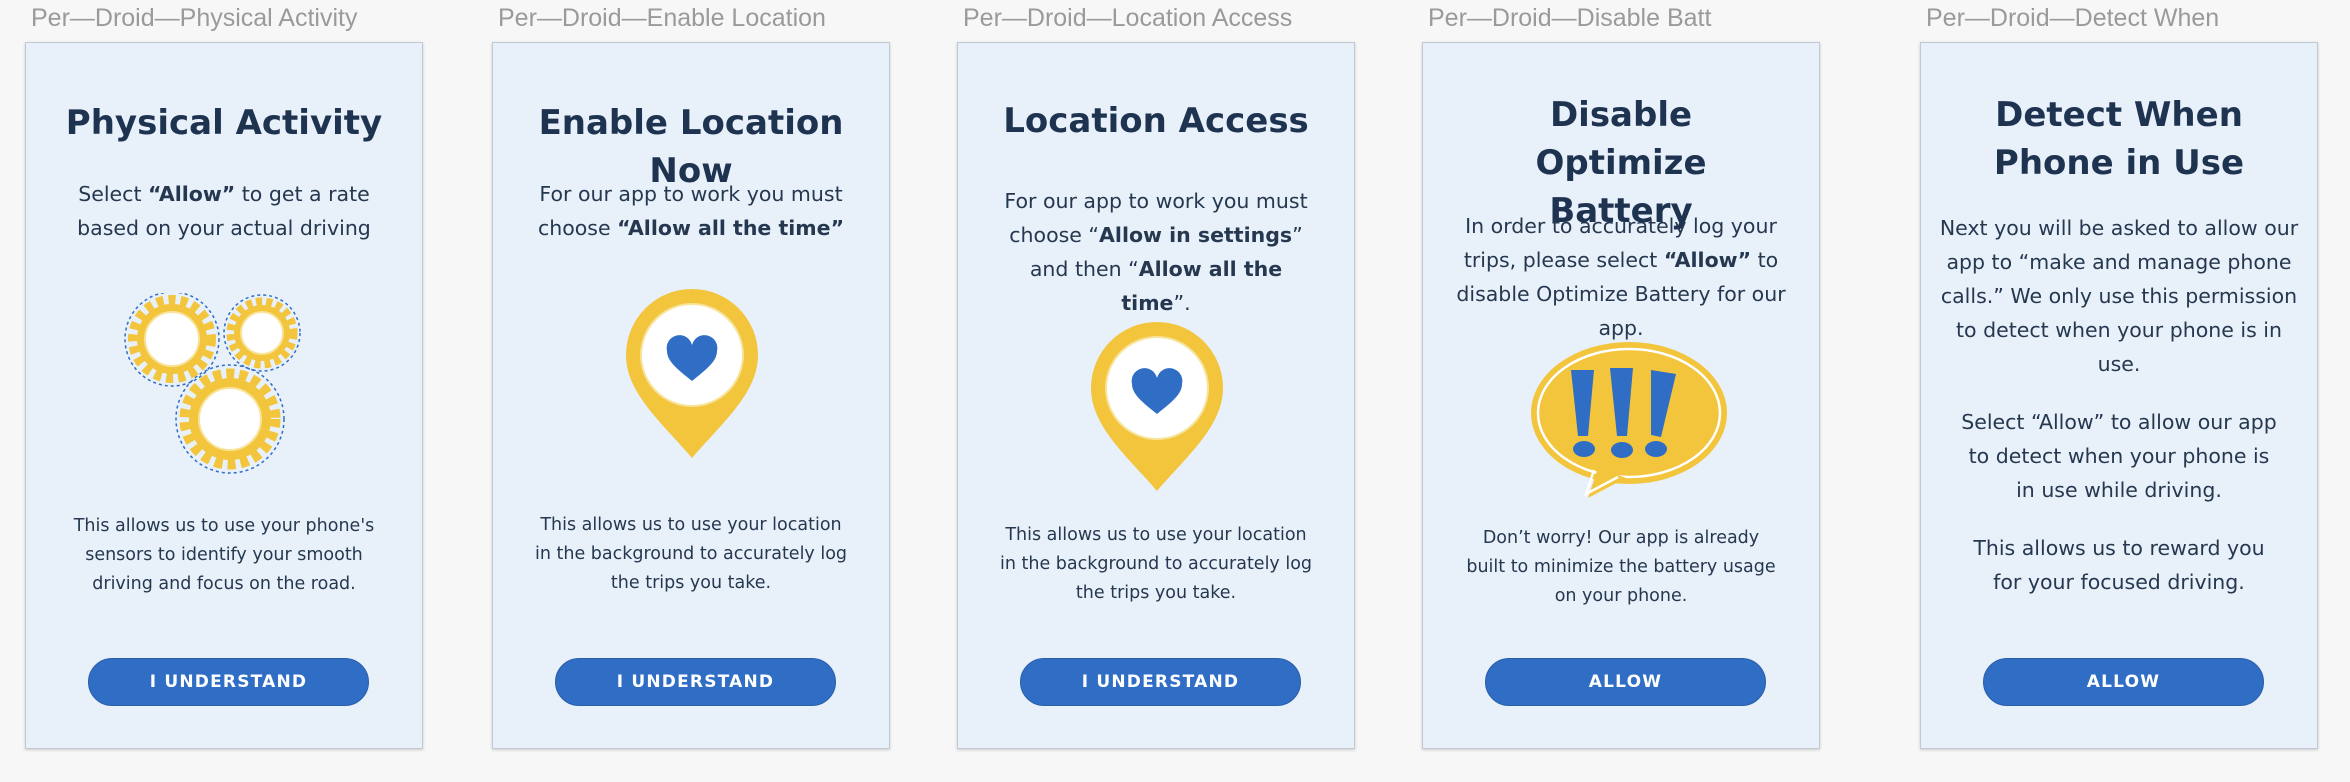  Describe the element at coordinates (1202, 286) in the screenshot. I see `allow-all-the-time-emphasis: Allow all the time` at that location.